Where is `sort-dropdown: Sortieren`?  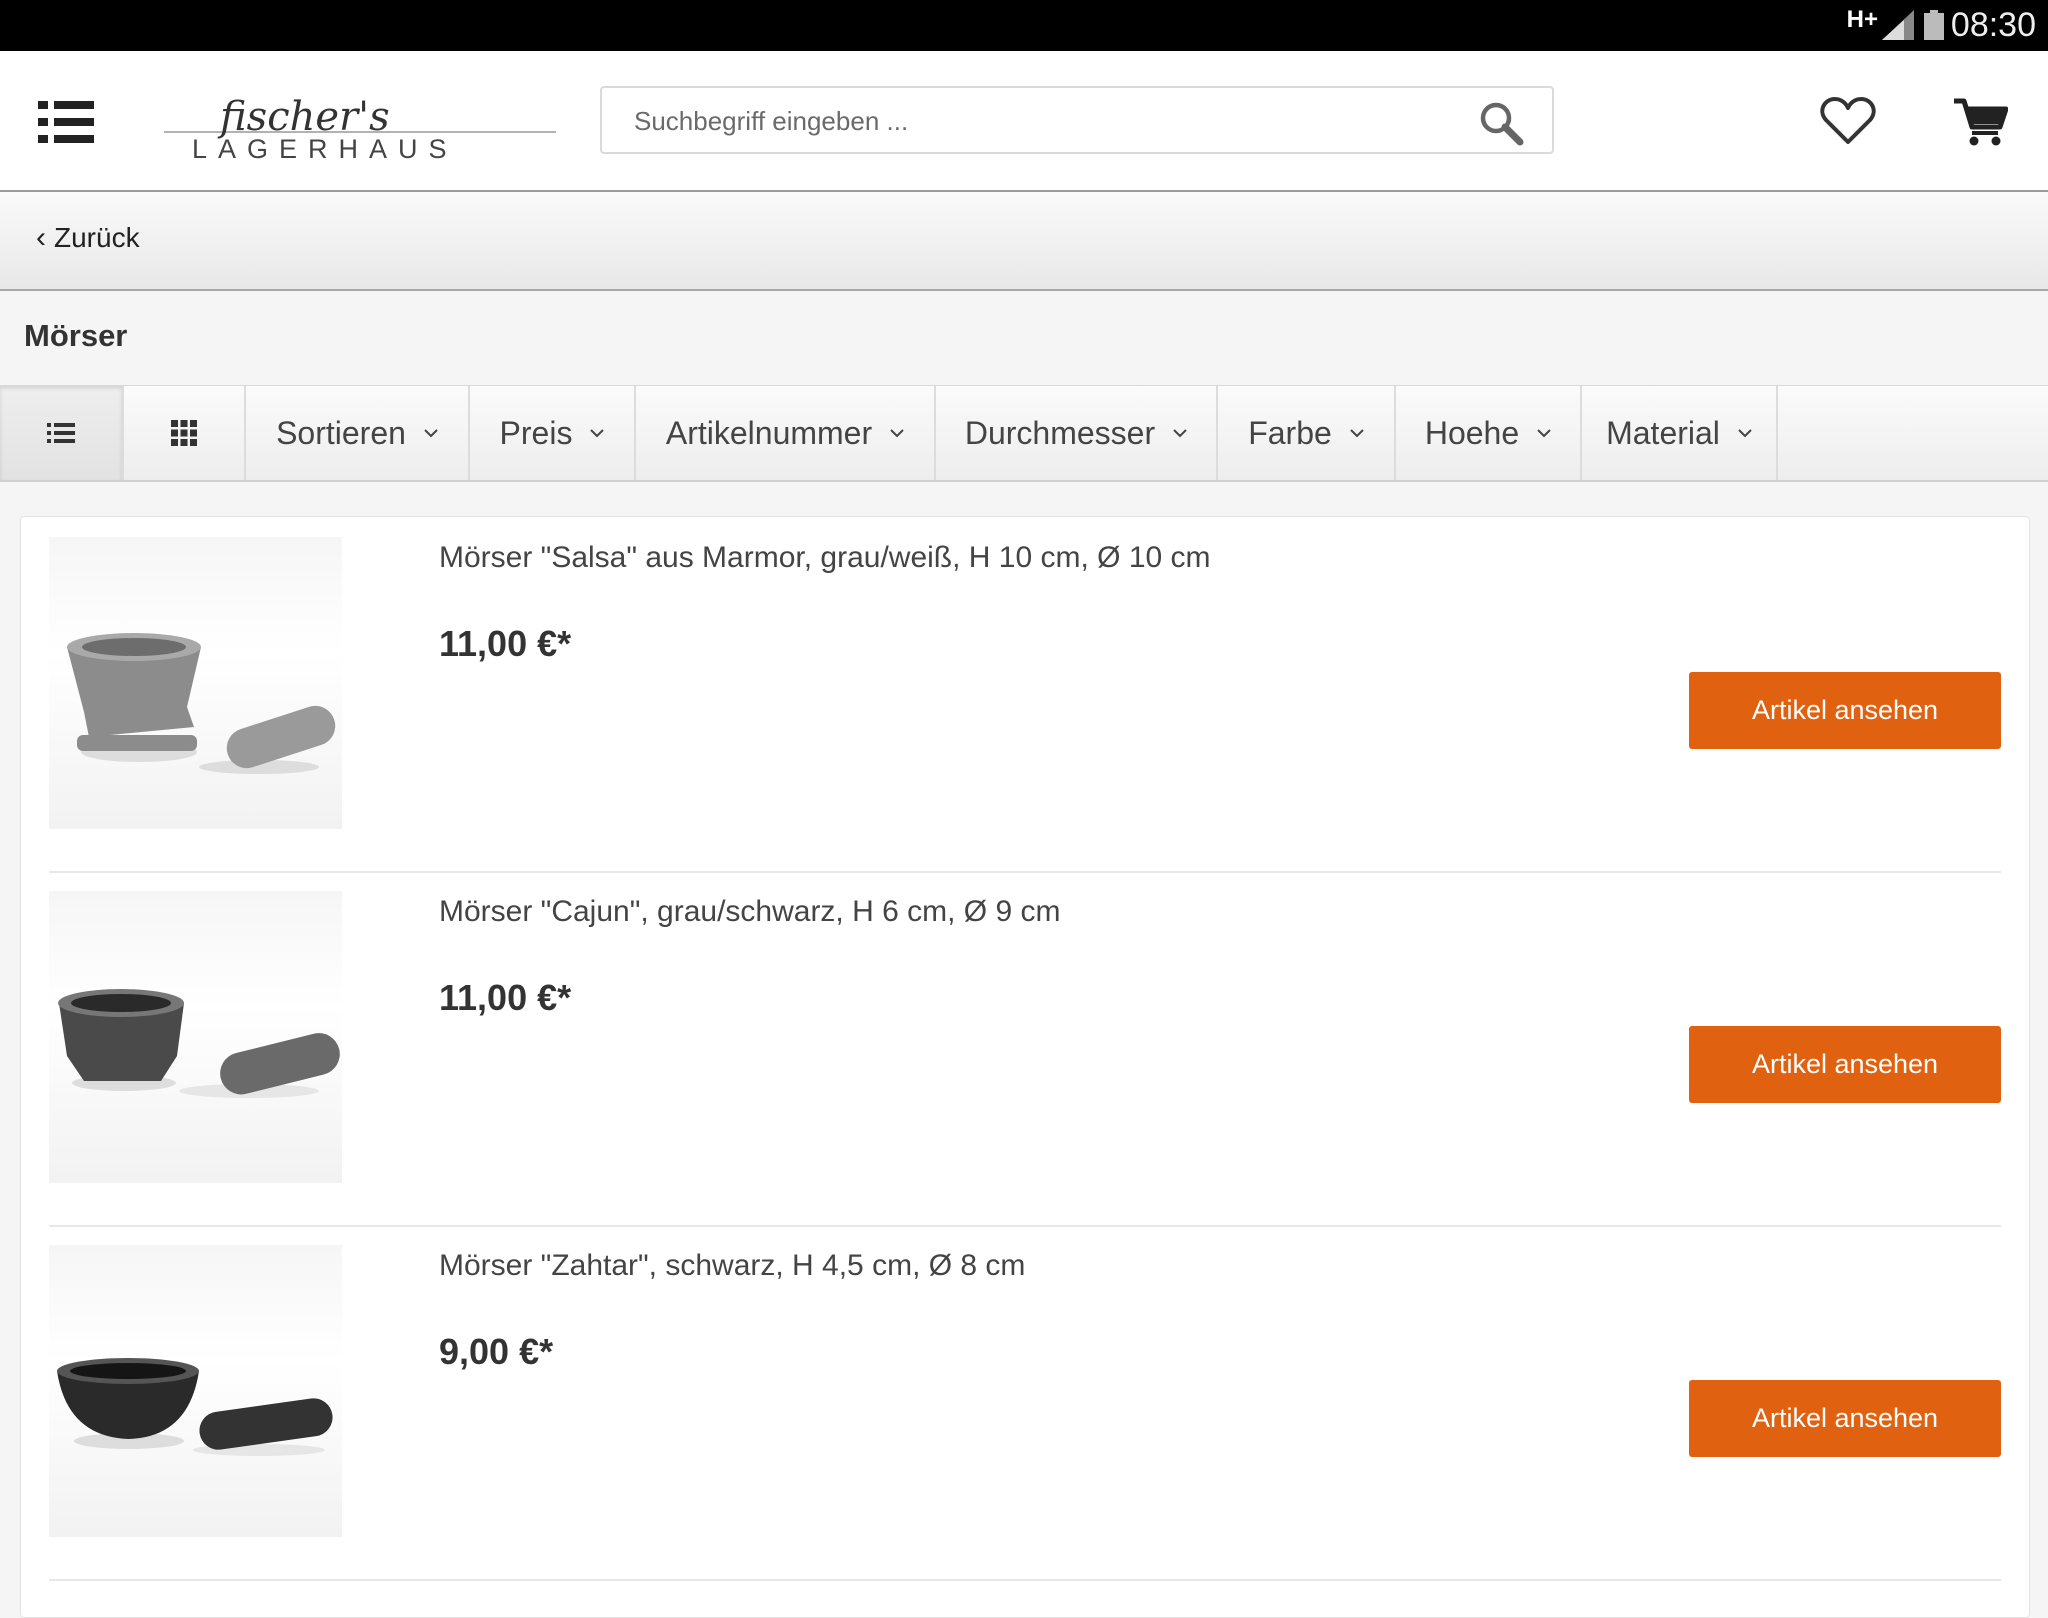 sort-dropdown: Sortieren is located at coordinates (358, 433).